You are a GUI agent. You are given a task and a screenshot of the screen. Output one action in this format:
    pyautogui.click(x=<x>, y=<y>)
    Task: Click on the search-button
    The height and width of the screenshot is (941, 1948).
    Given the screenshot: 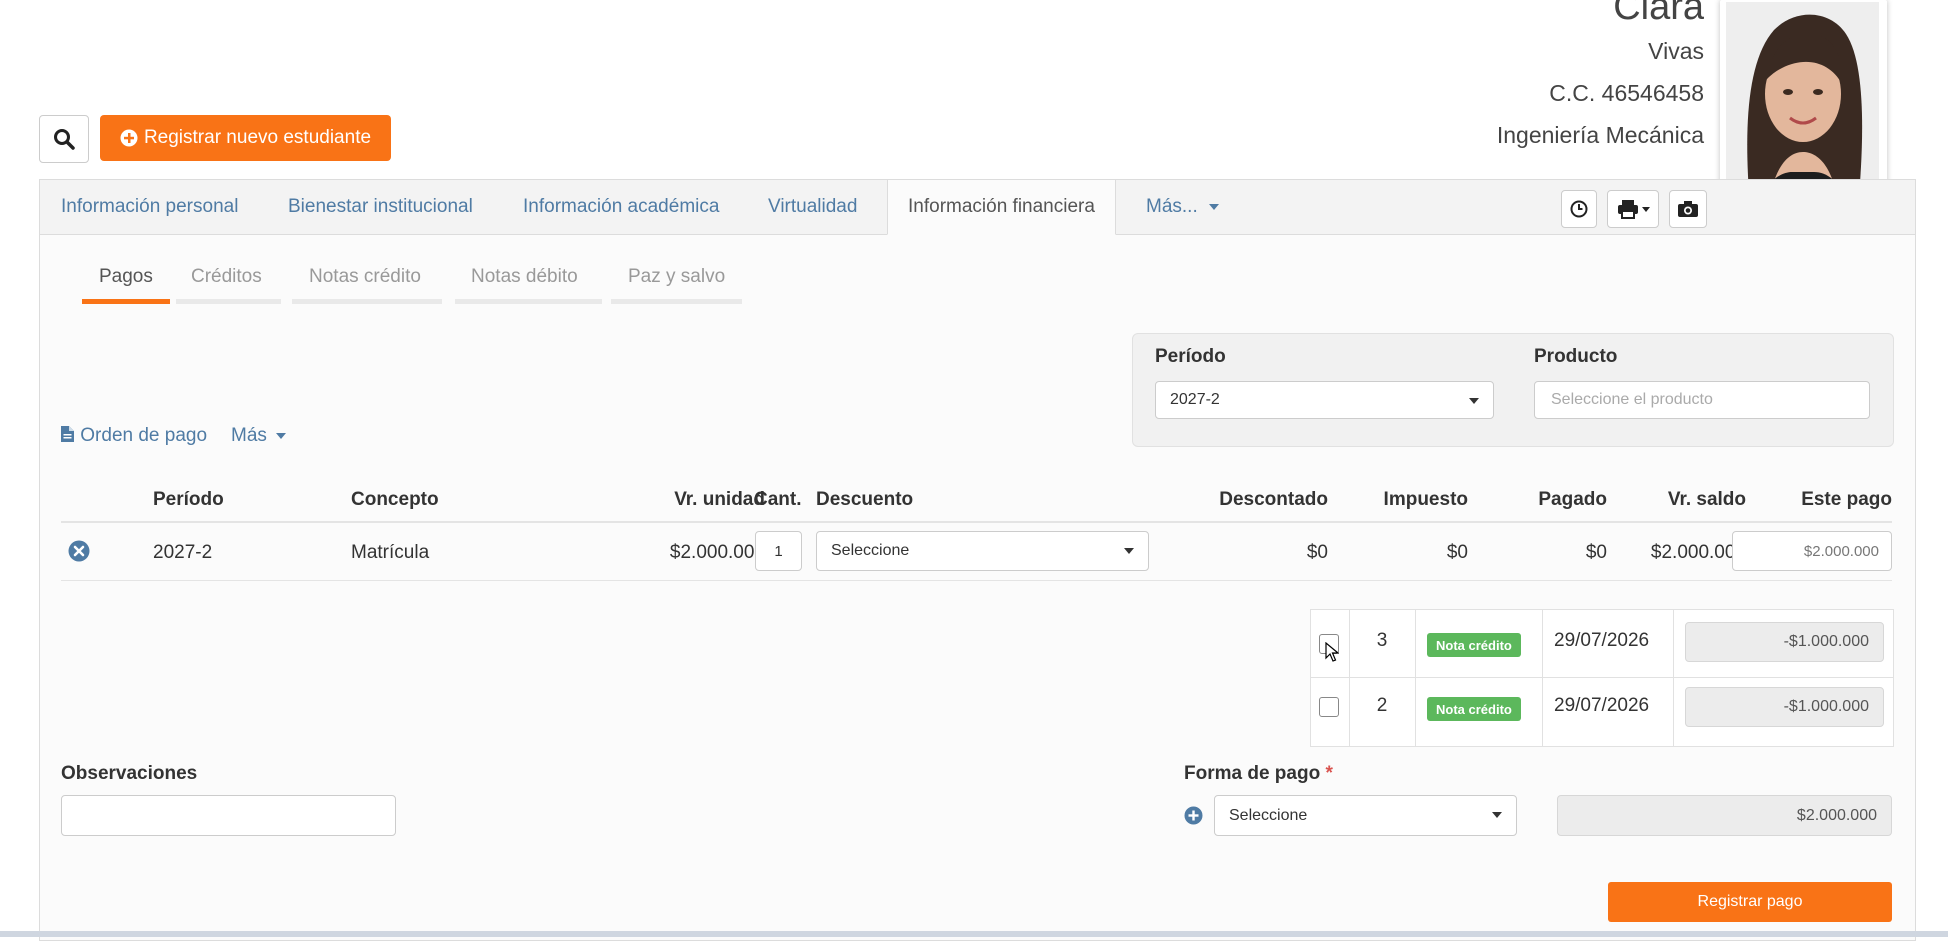 What is the action you would take?
    pyautogui.click(x=64, y=139)
    